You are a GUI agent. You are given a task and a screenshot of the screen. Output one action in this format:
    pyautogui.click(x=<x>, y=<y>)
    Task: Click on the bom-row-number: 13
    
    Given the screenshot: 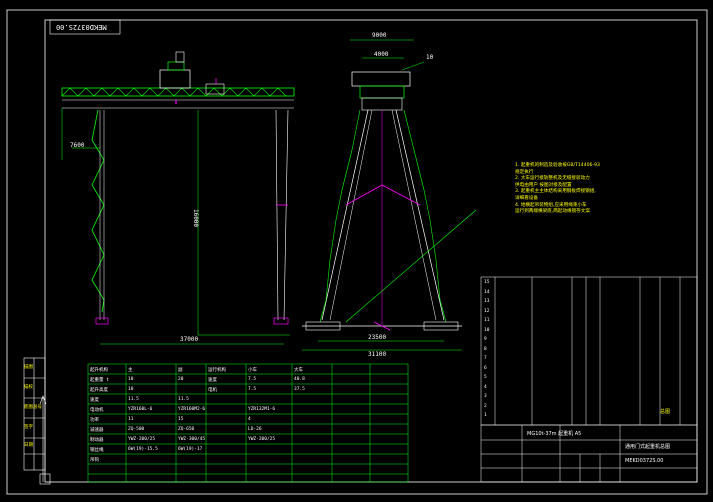 What is the action you would take?
    pyautogui.click(x=487, y=301)
    